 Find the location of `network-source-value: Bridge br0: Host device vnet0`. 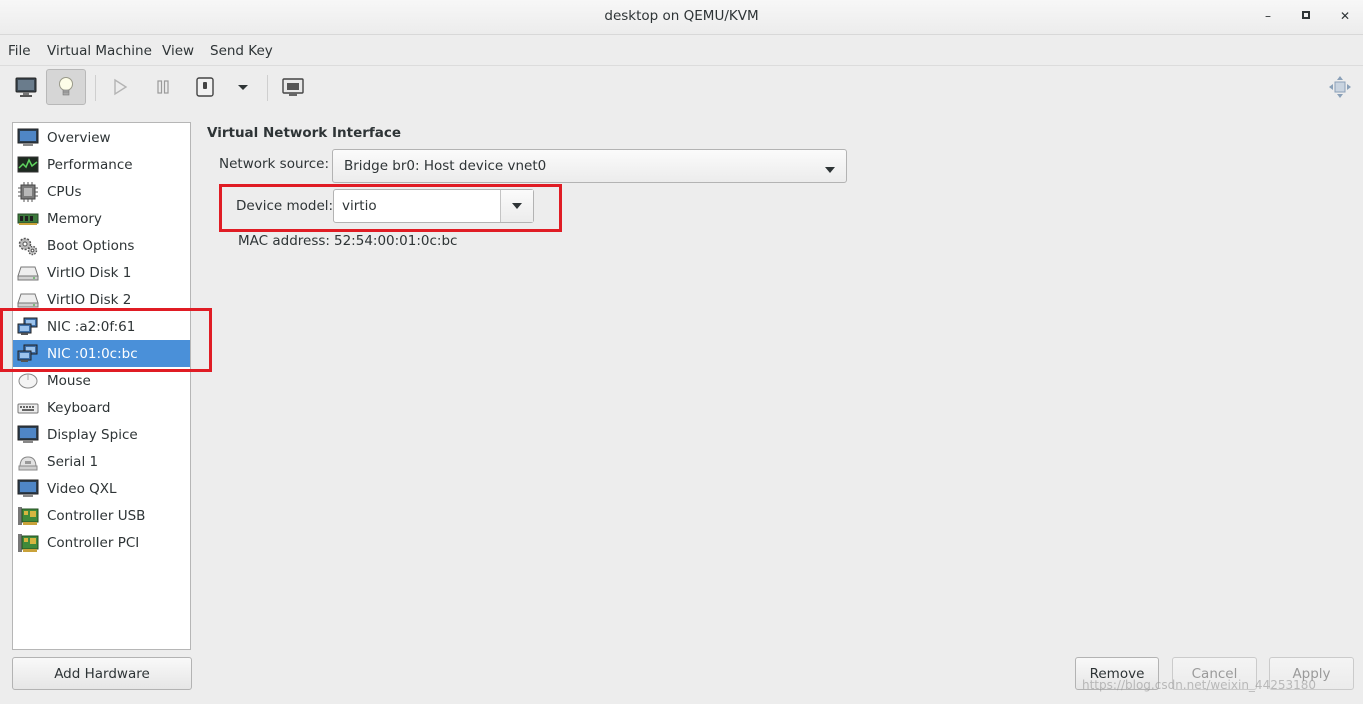

network-source-value: Bridge br0: Host device vnet0 is located at coordinates (445, 166).